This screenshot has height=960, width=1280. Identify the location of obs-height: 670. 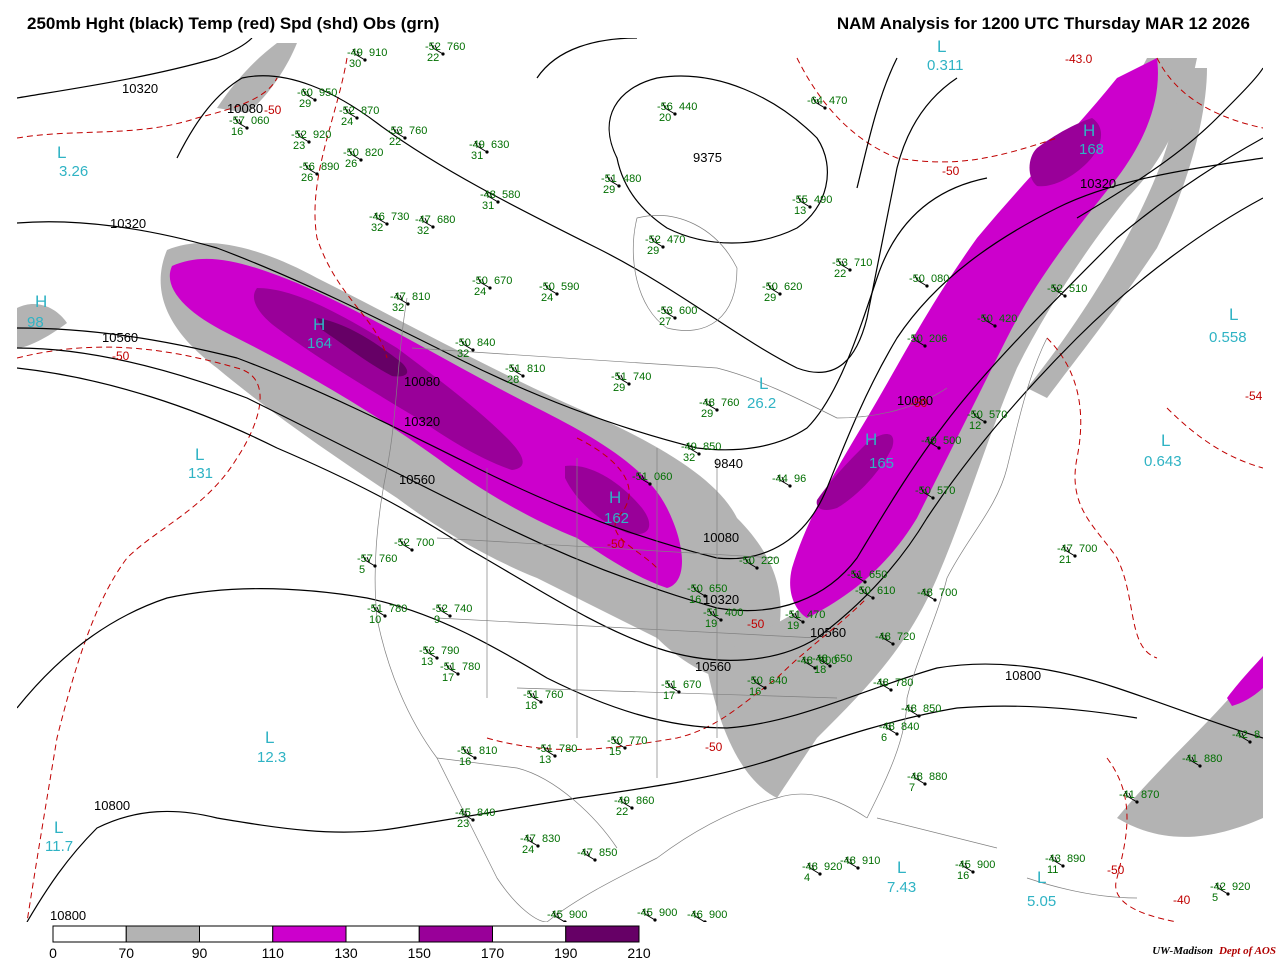
(692, 685).